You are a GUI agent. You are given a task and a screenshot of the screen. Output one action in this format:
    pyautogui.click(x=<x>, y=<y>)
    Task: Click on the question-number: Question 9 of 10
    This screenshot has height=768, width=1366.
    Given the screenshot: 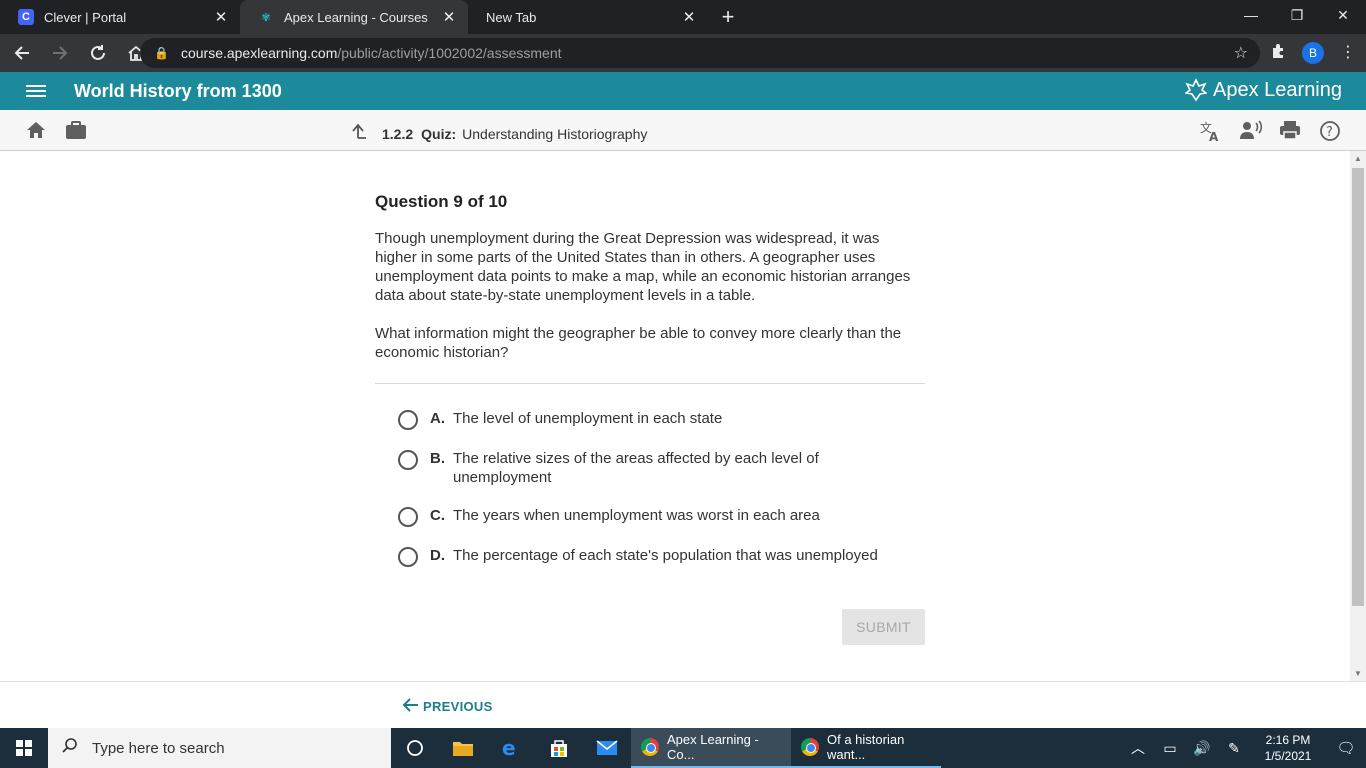 What is the action you would take?
    pyautogui.click(x=441, y=201)
    